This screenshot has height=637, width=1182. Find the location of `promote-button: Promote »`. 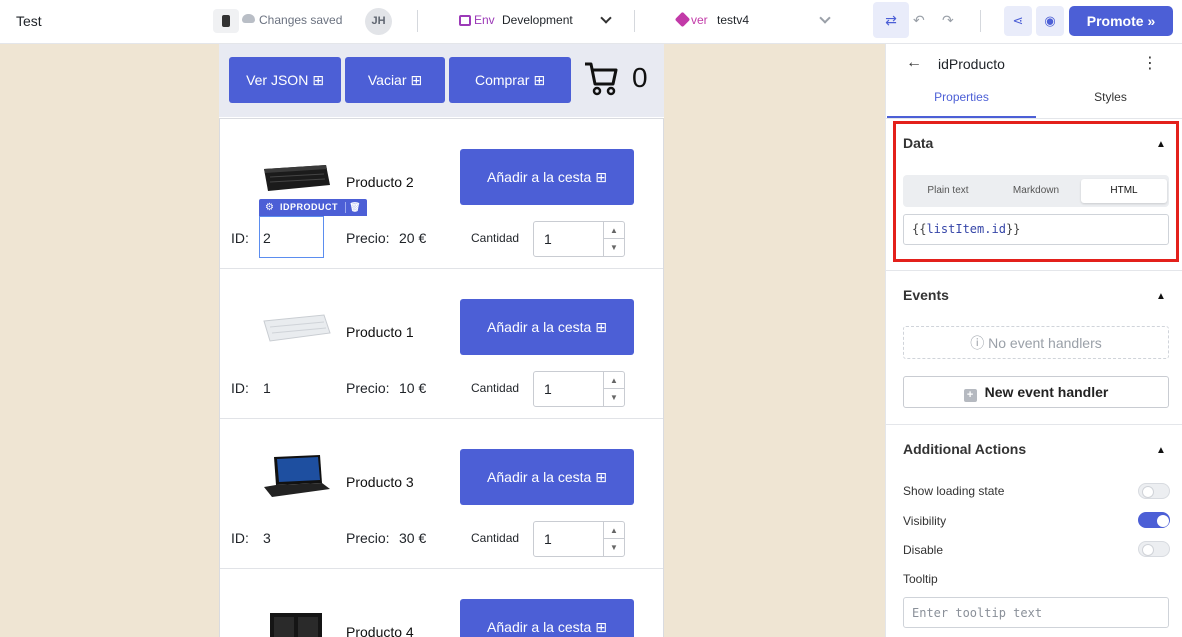

promote-button: Promote » is located at coordinates (1121, 21).